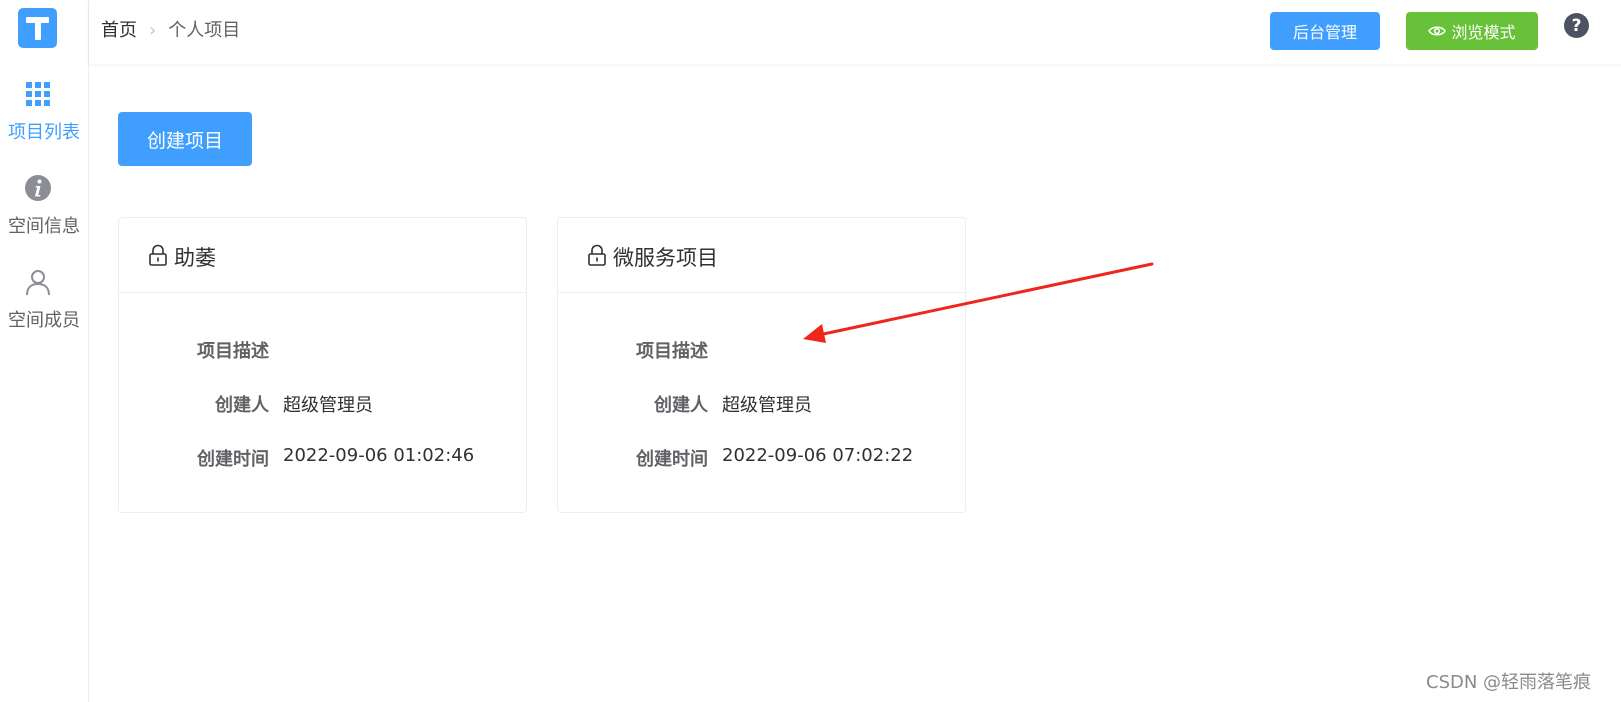 This screenshot has width=1621, height=702. What do you see at coordinates (38, 94) in the screenshot?
I see `grid-icon` at bounding box center [38, 94].